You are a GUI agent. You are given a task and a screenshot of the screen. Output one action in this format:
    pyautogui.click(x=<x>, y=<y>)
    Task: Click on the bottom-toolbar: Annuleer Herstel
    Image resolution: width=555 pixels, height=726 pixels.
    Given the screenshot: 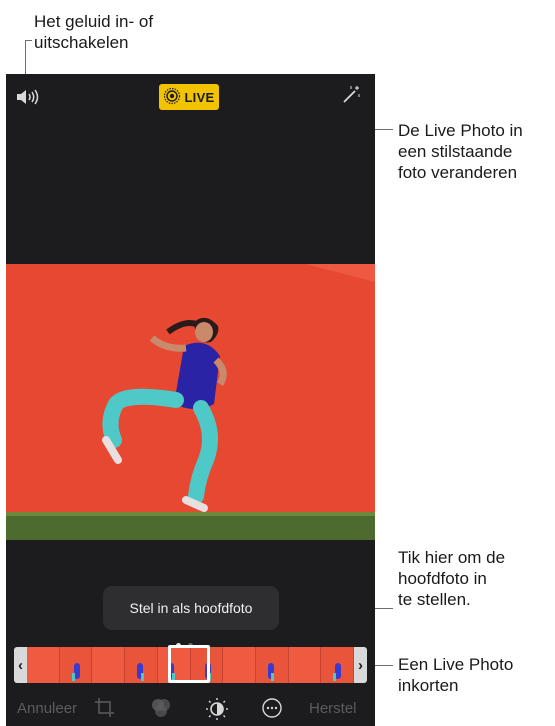 What is the action you would take?
    pyautogui.click(x=190, y=706)
    